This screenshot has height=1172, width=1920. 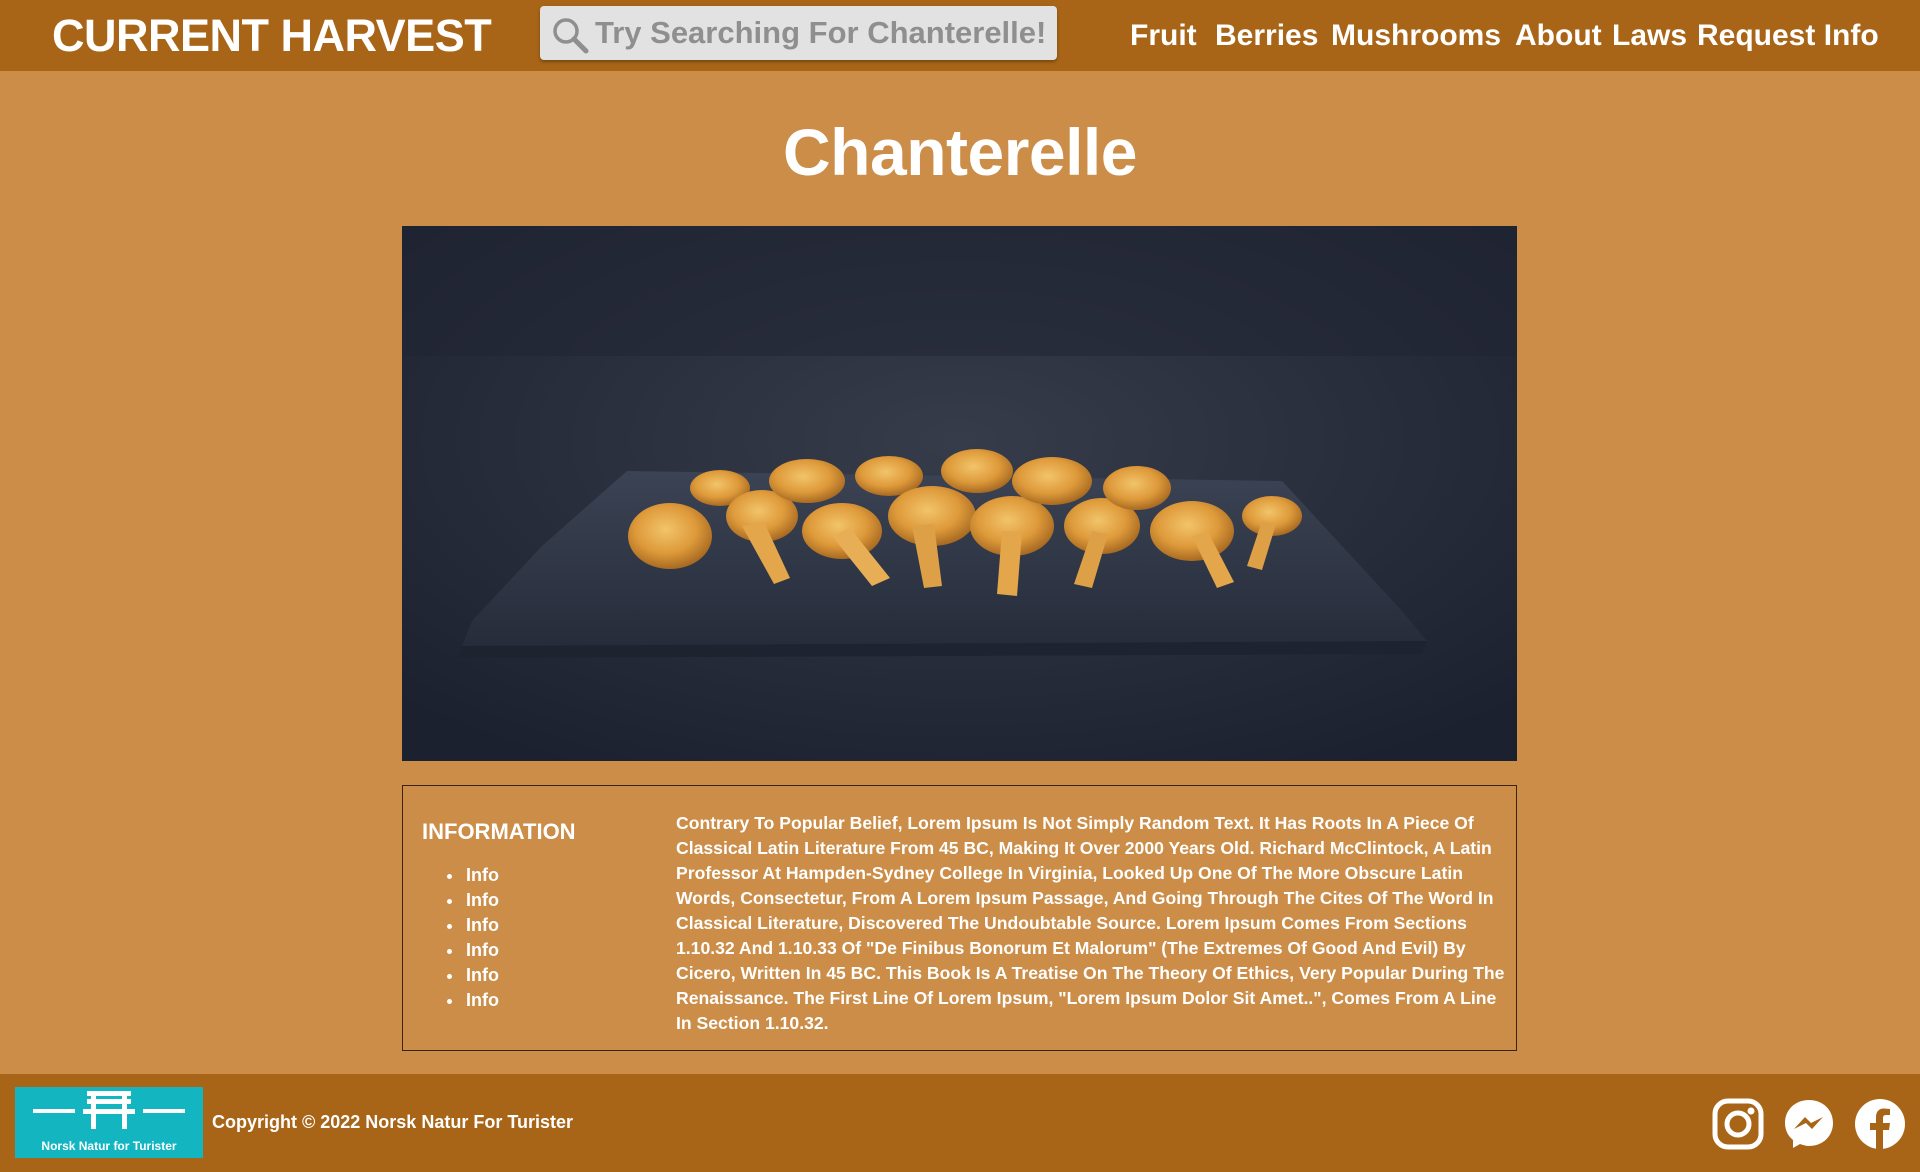 What do you see at coordinates (1649, 36) in the screenshot?
I see `nav-laws: Laws` at bounding box center [1649, 36].